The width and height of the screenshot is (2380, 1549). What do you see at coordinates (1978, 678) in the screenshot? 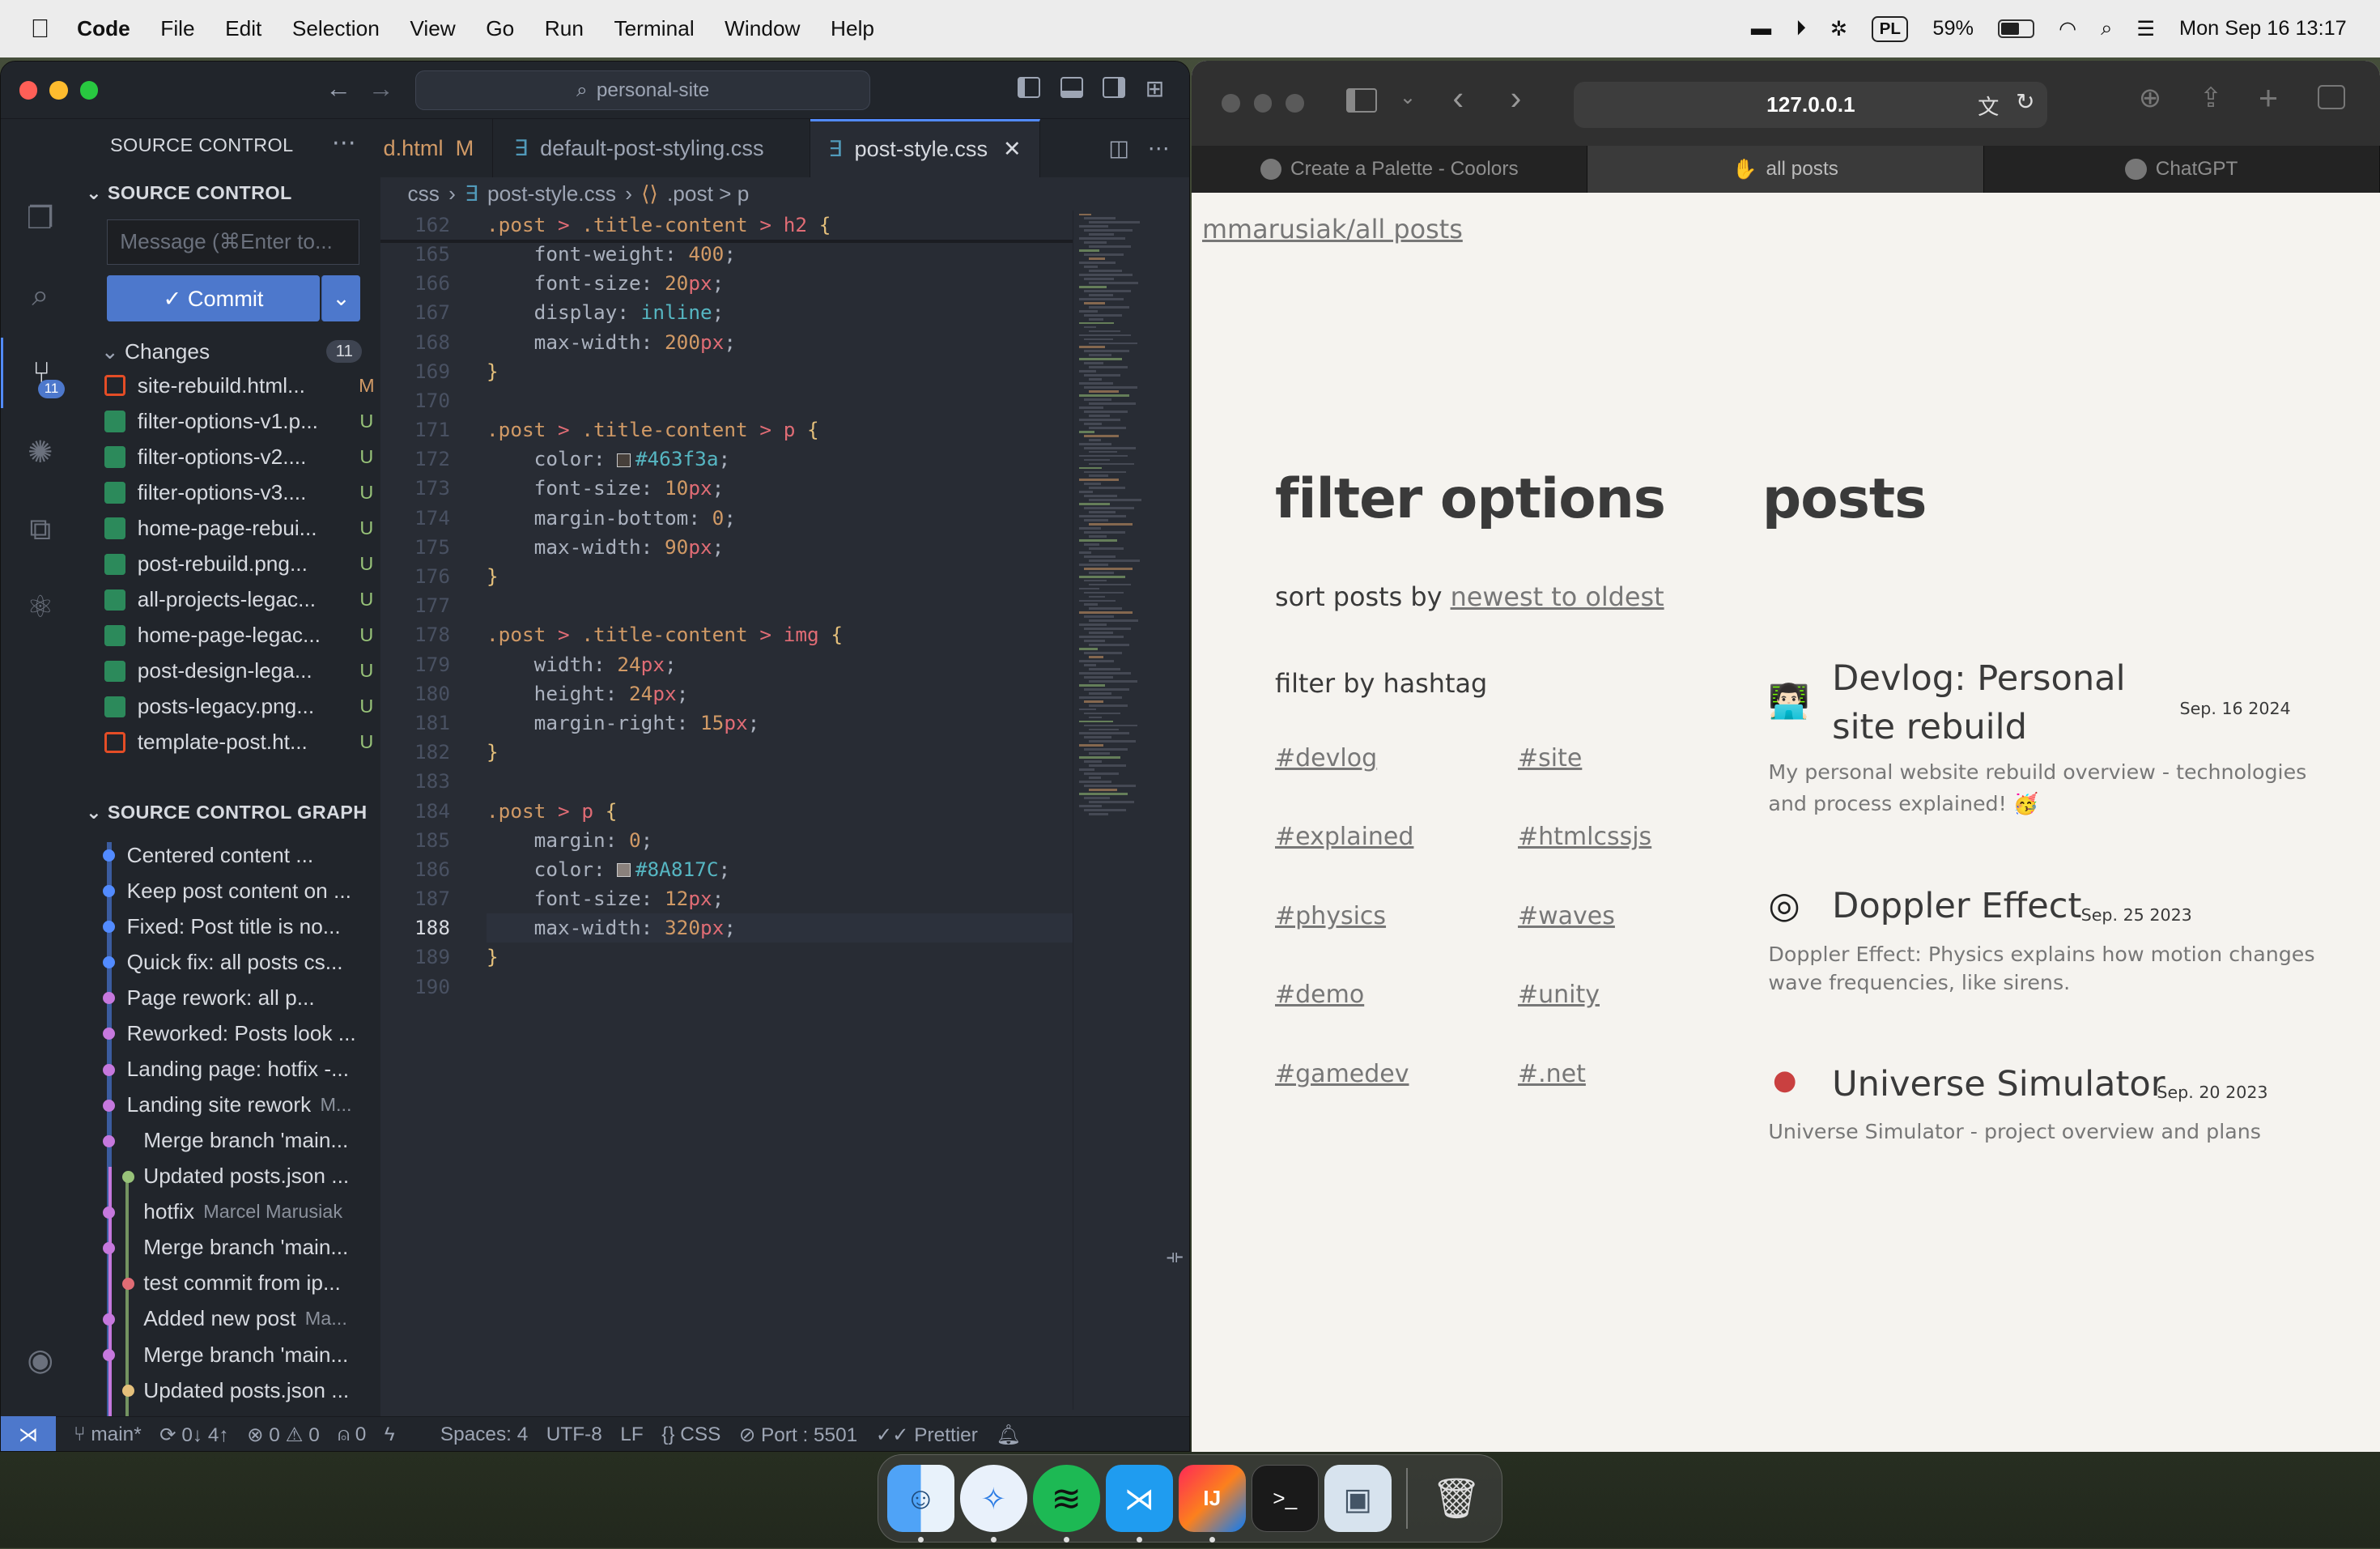
I see `post-title-line1: Devlog: Personal` at bounding box center [1978, 678].